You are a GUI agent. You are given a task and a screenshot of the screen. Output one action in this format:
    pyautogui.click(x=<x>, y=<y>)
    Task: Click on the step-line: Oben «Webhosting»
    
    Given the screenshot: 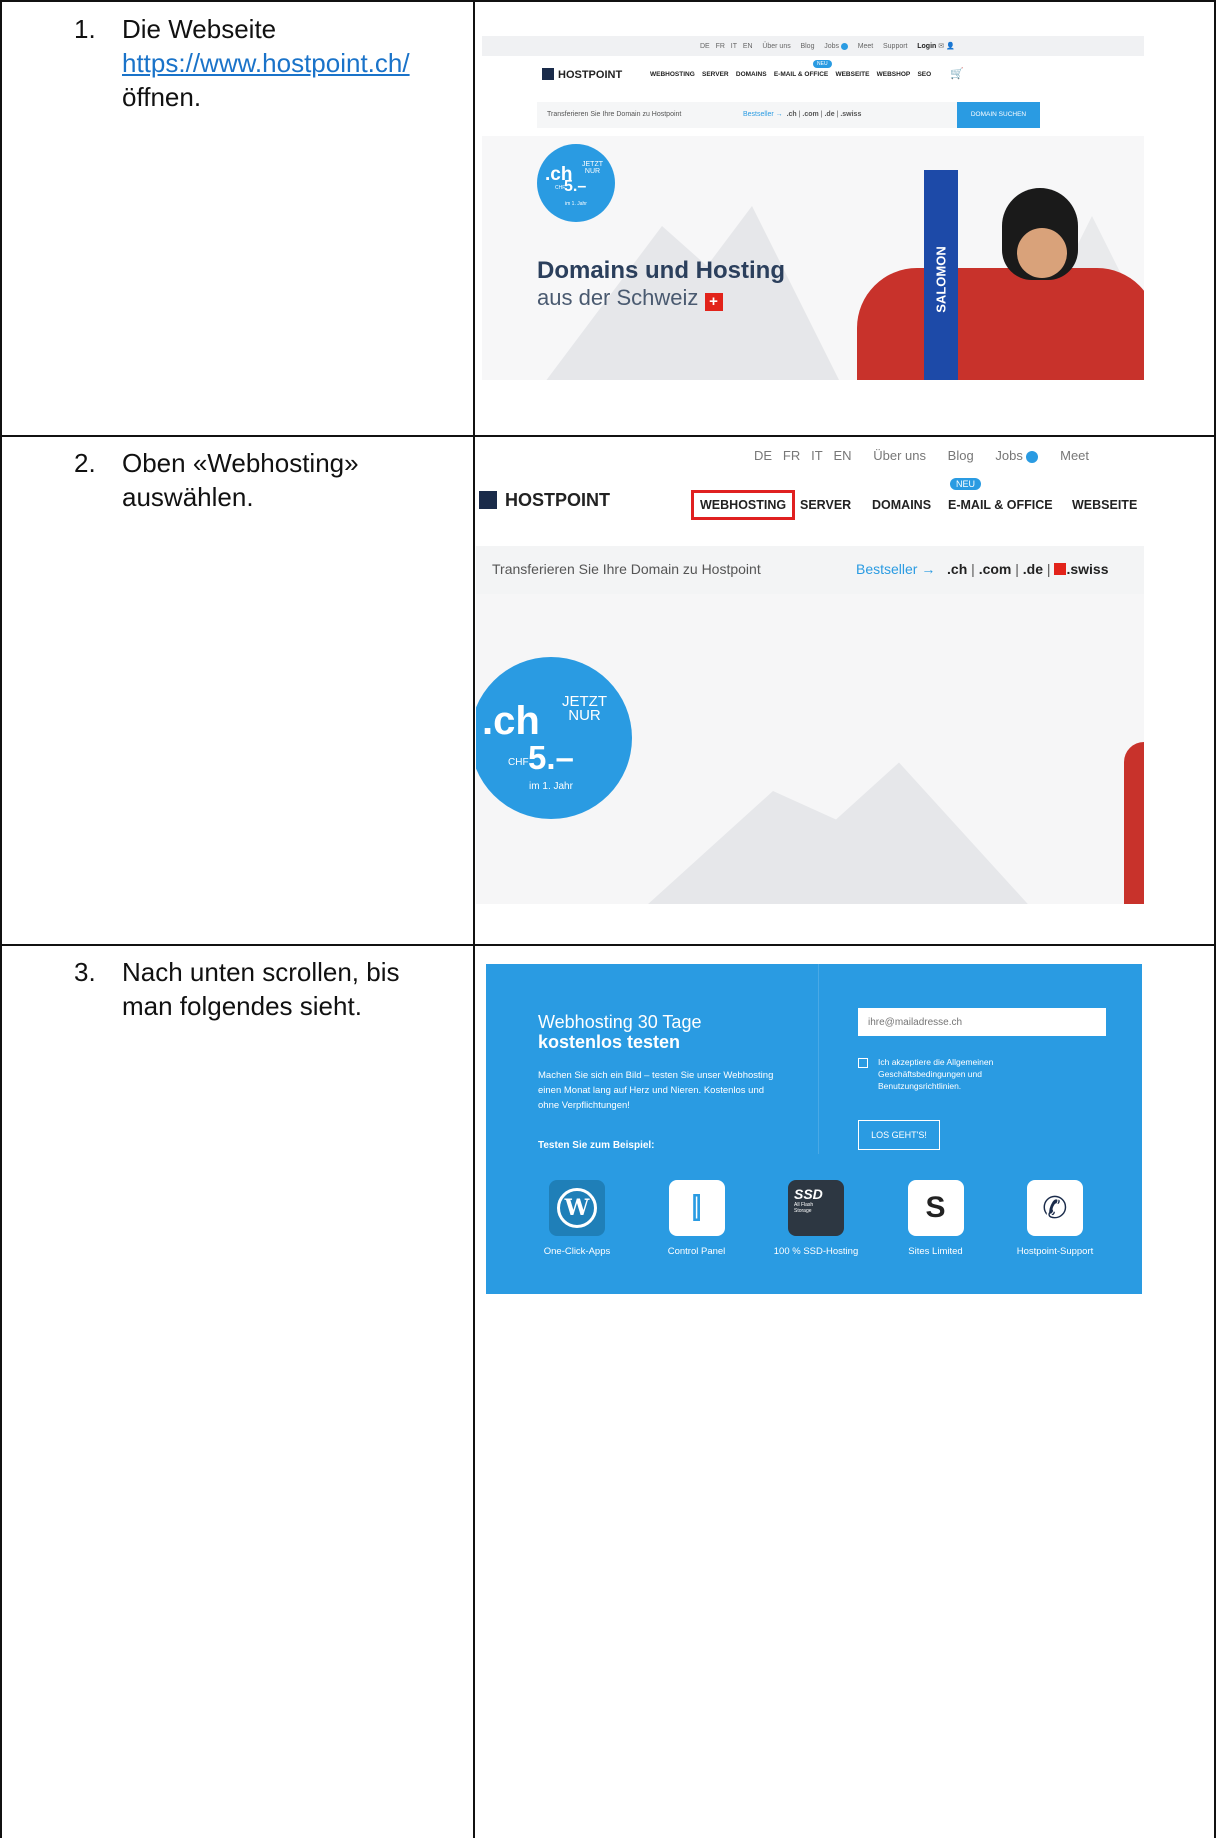 What is the action you would take?
    pyautogui.click(x=240, y=463)
    